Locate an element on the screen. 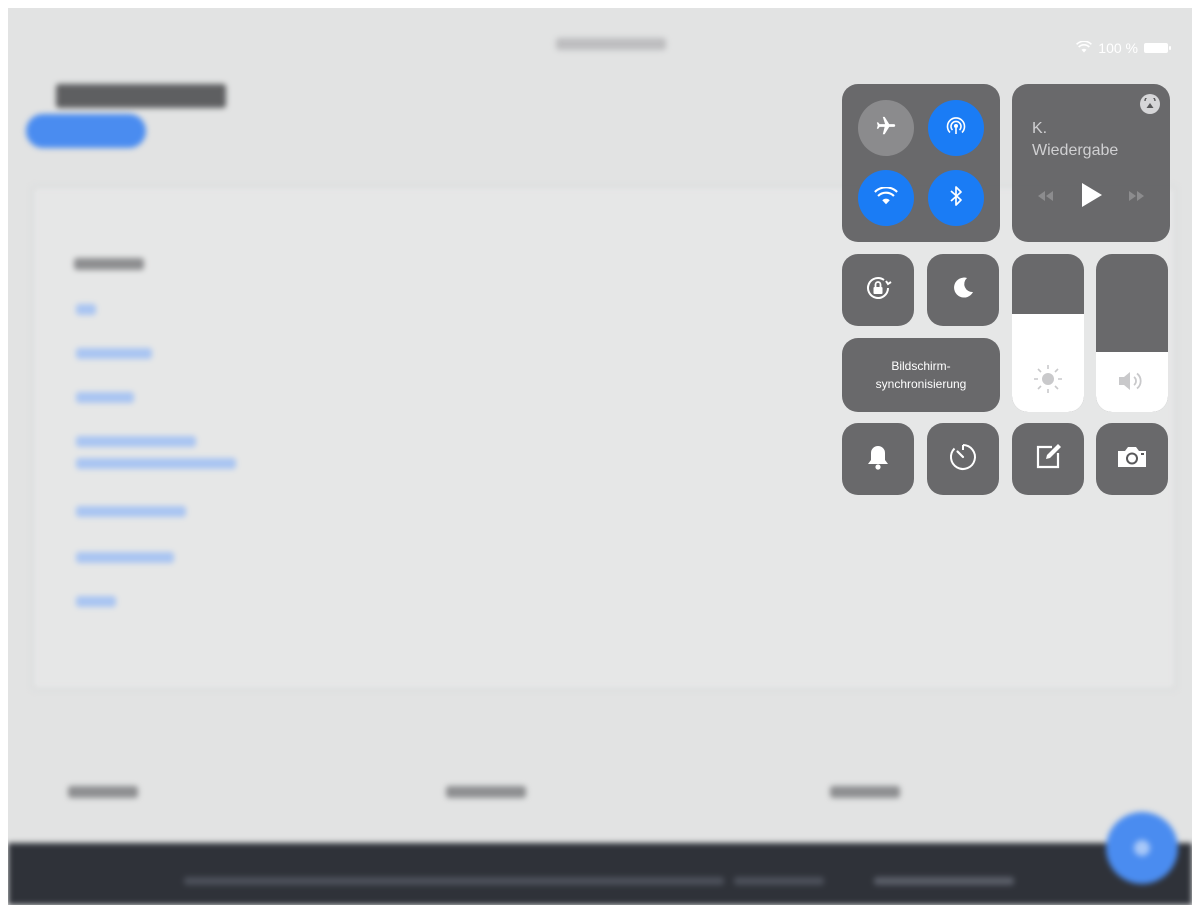 The width and height of the screenshot is (1200, 905). airdrop-icon is located at coordinates (956, 128).